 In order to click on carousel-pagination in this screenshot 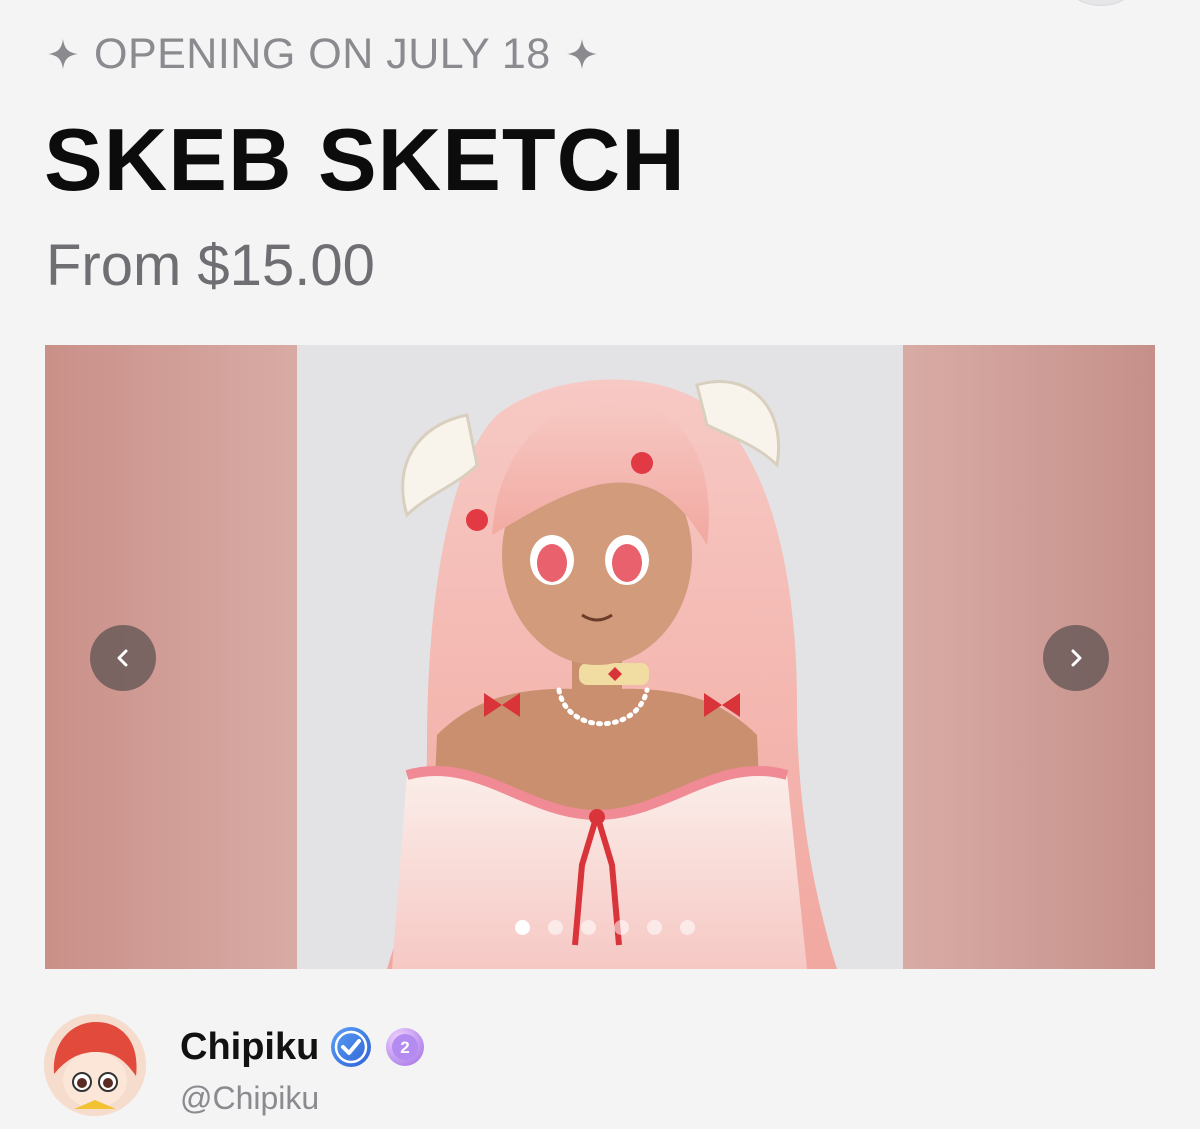, I will do `click(605, 927)`.